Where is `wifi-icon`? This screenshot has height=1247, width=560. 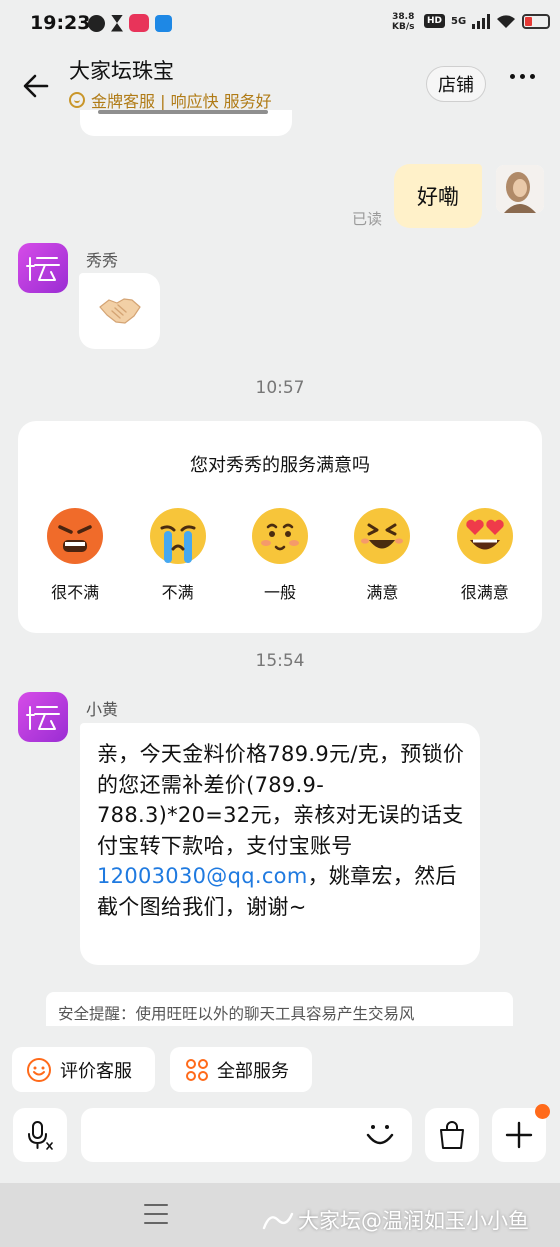
wifi-icon is located at coordinates (506, 21).